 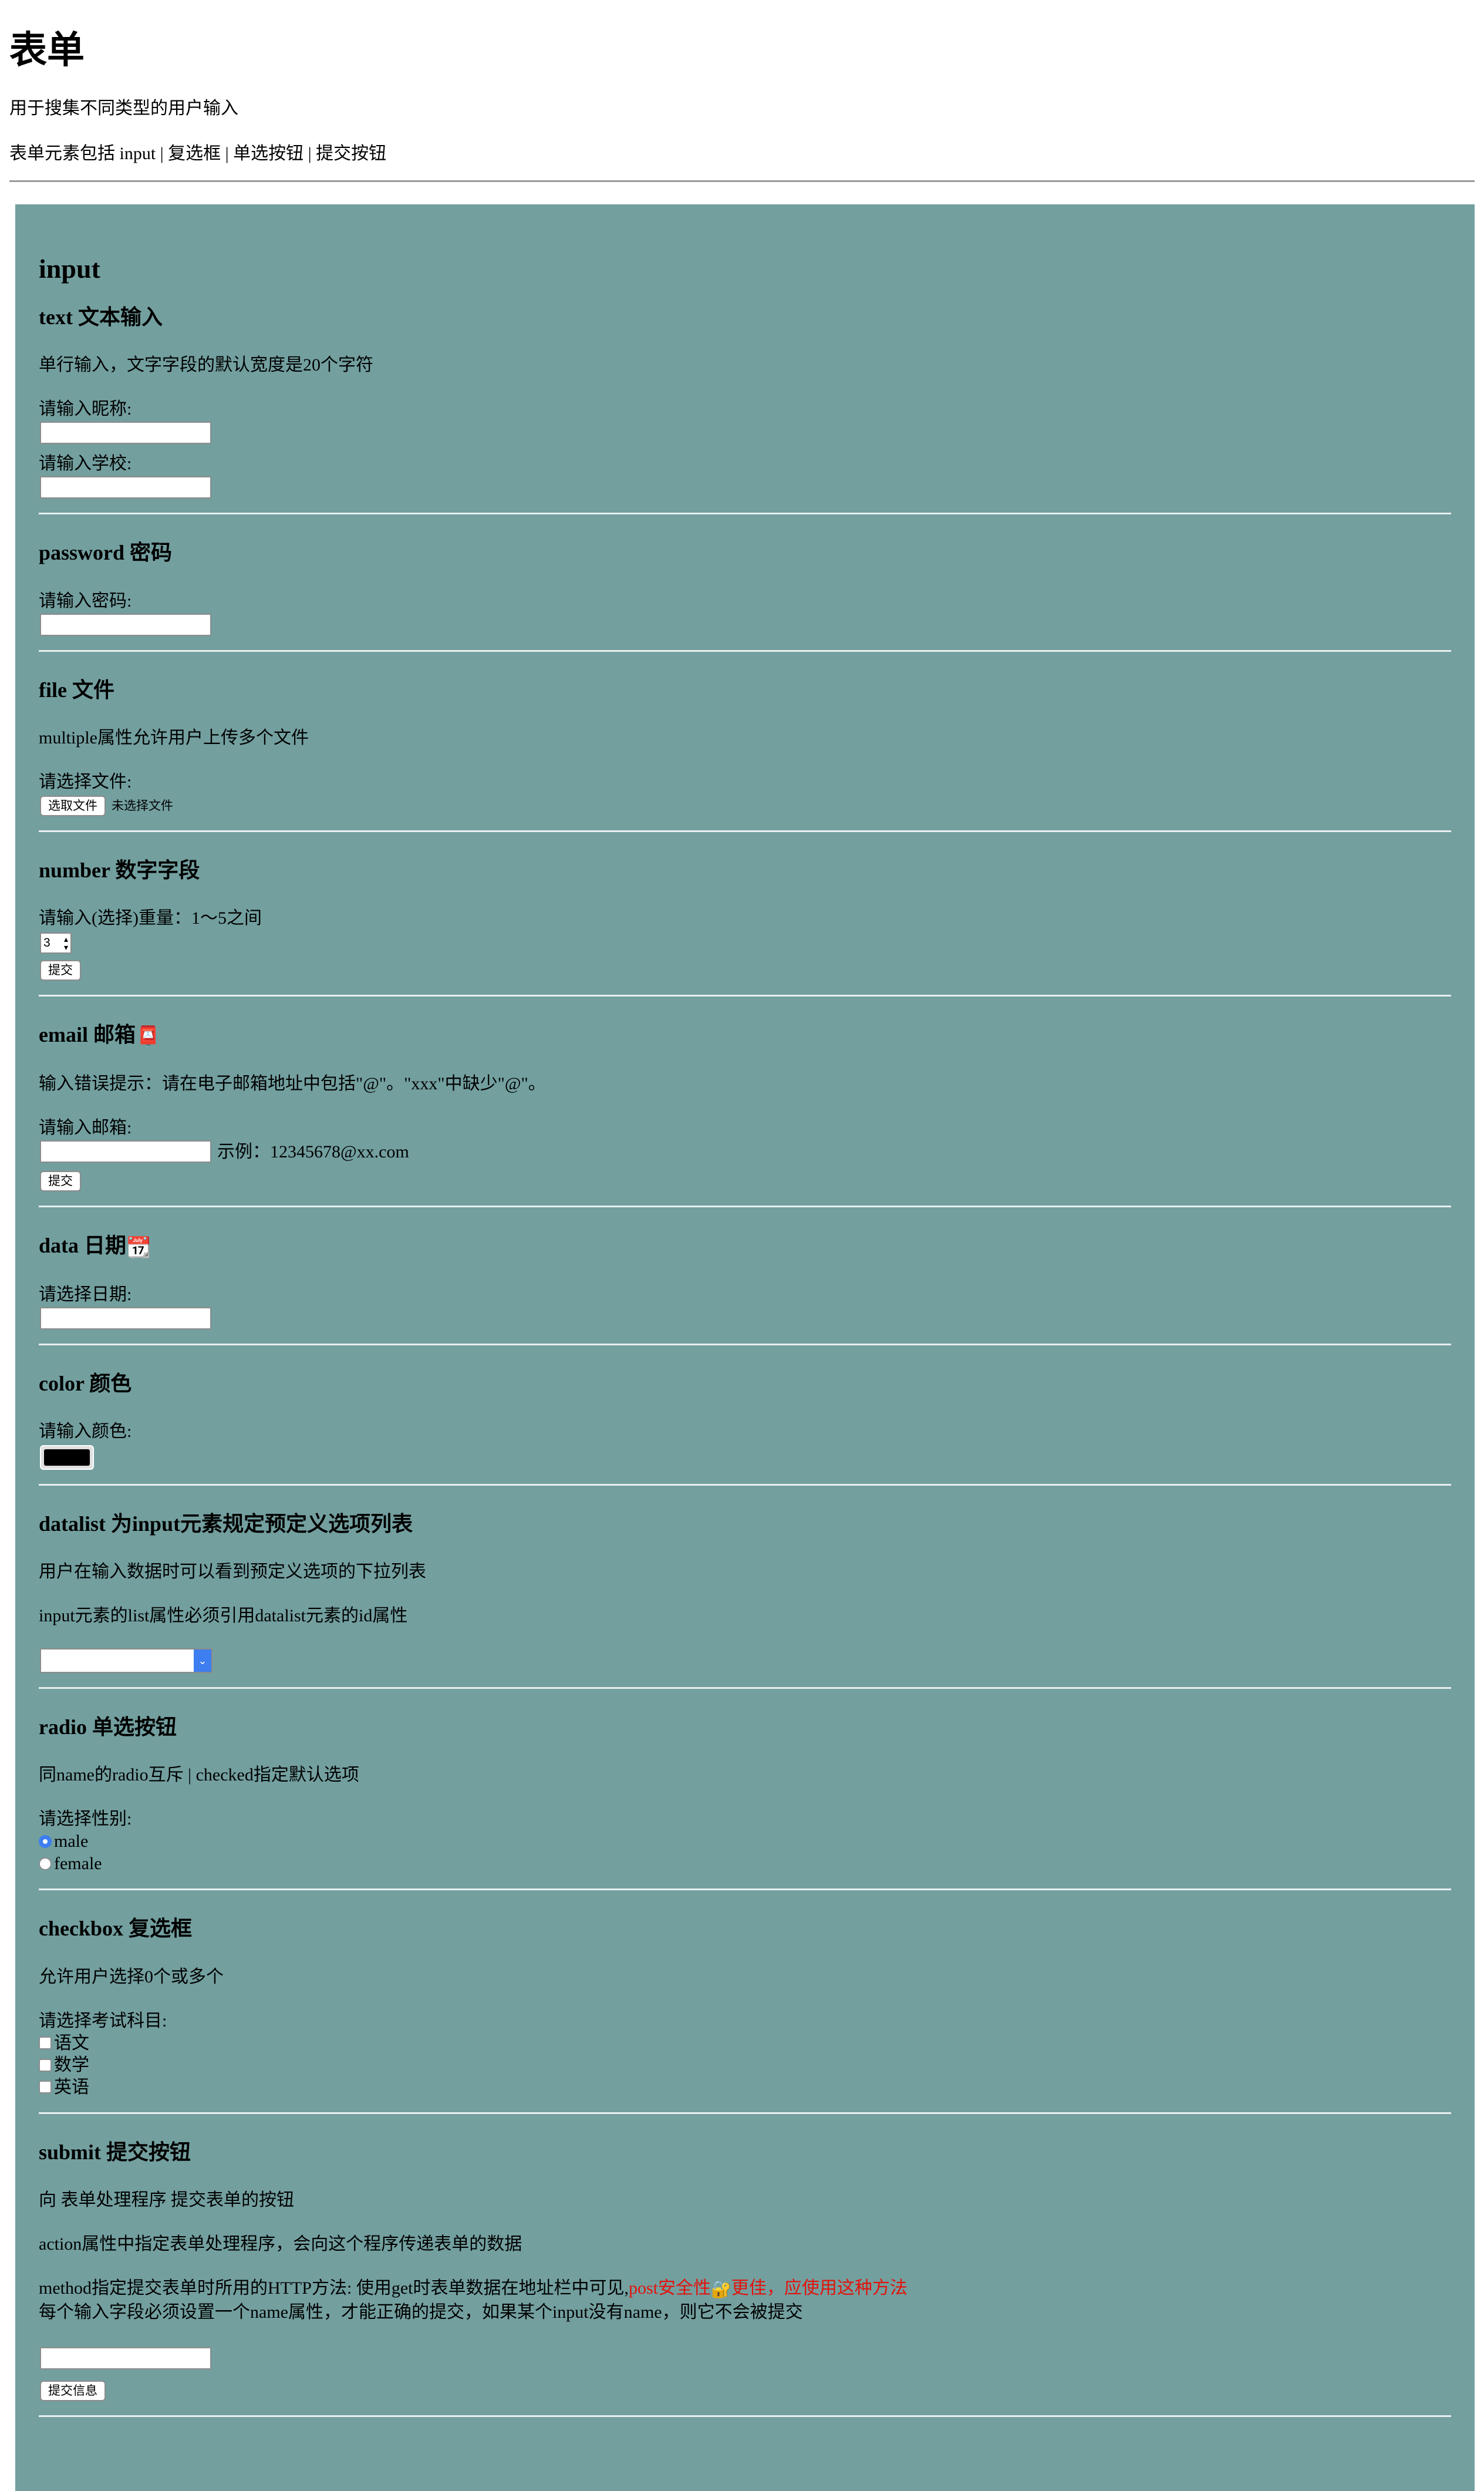 What do you see at coordinates (56, 943) in the screenshot?
I see `weight-number-input: 3 ▴ ▾` at bounding box center [56, 943].